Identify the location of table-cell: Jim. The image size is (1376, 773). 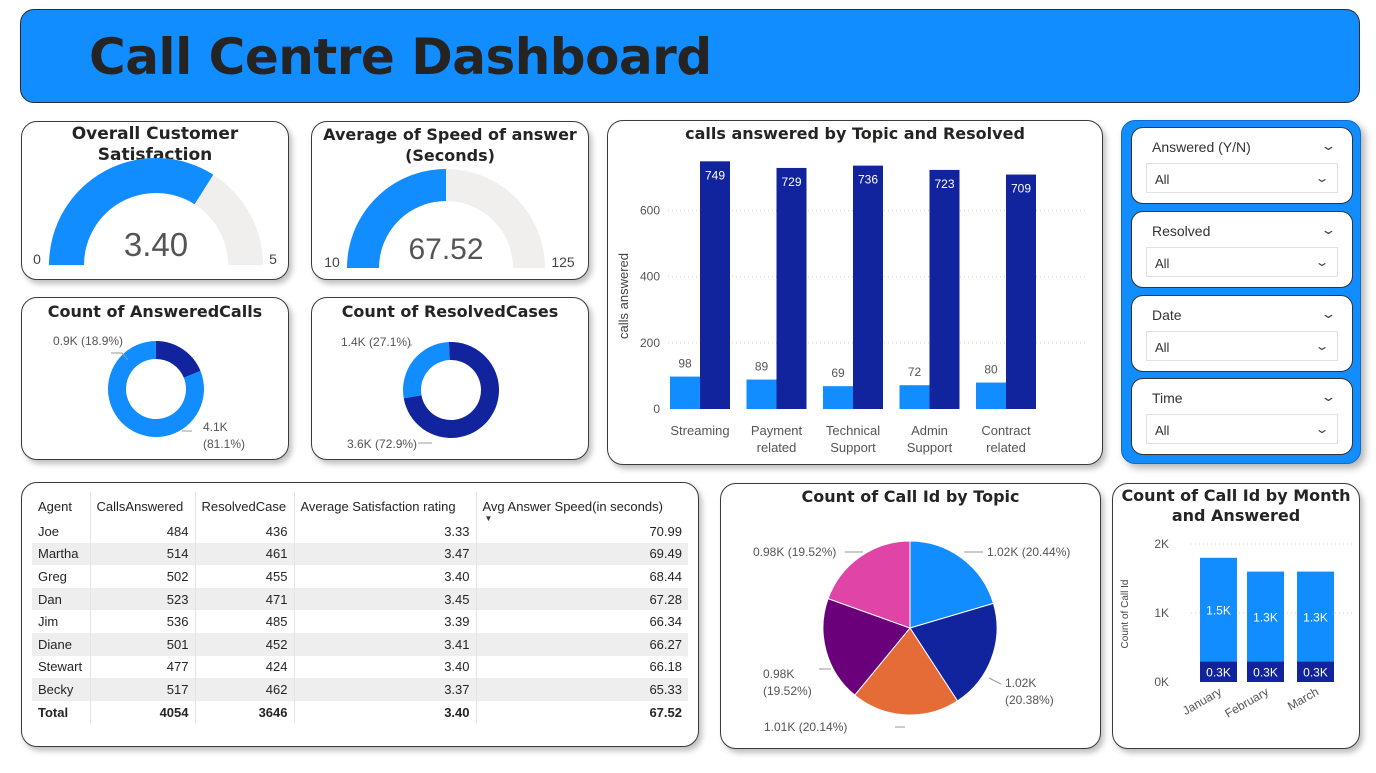
(61, 621).